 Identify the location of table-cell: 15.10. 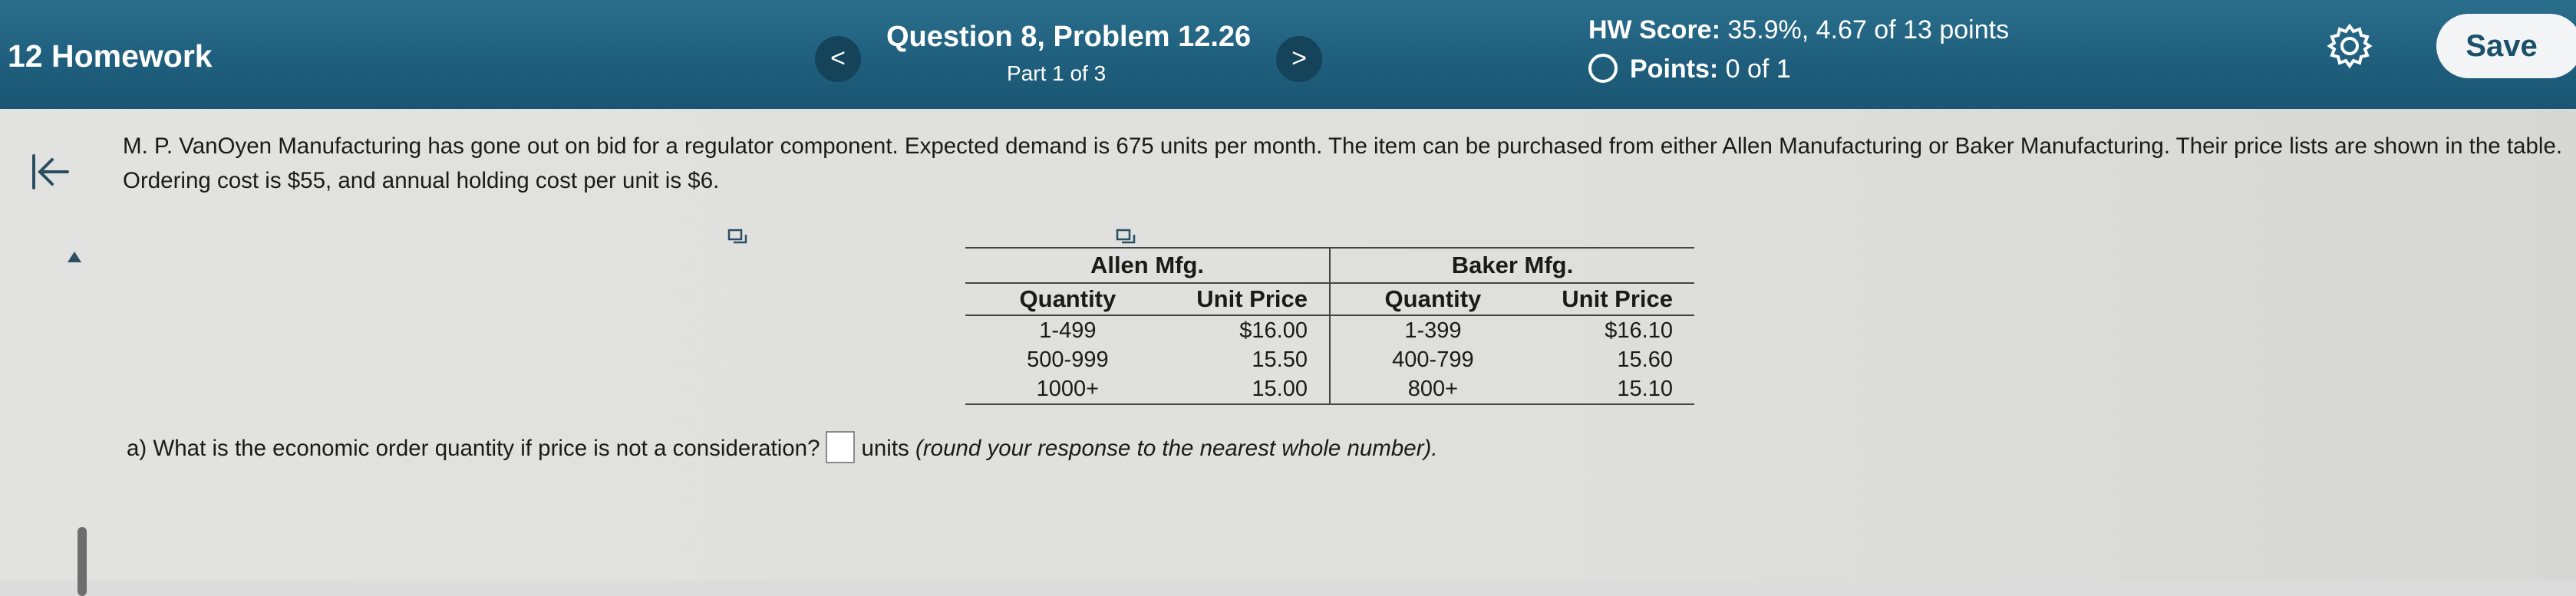
(1614, 389).